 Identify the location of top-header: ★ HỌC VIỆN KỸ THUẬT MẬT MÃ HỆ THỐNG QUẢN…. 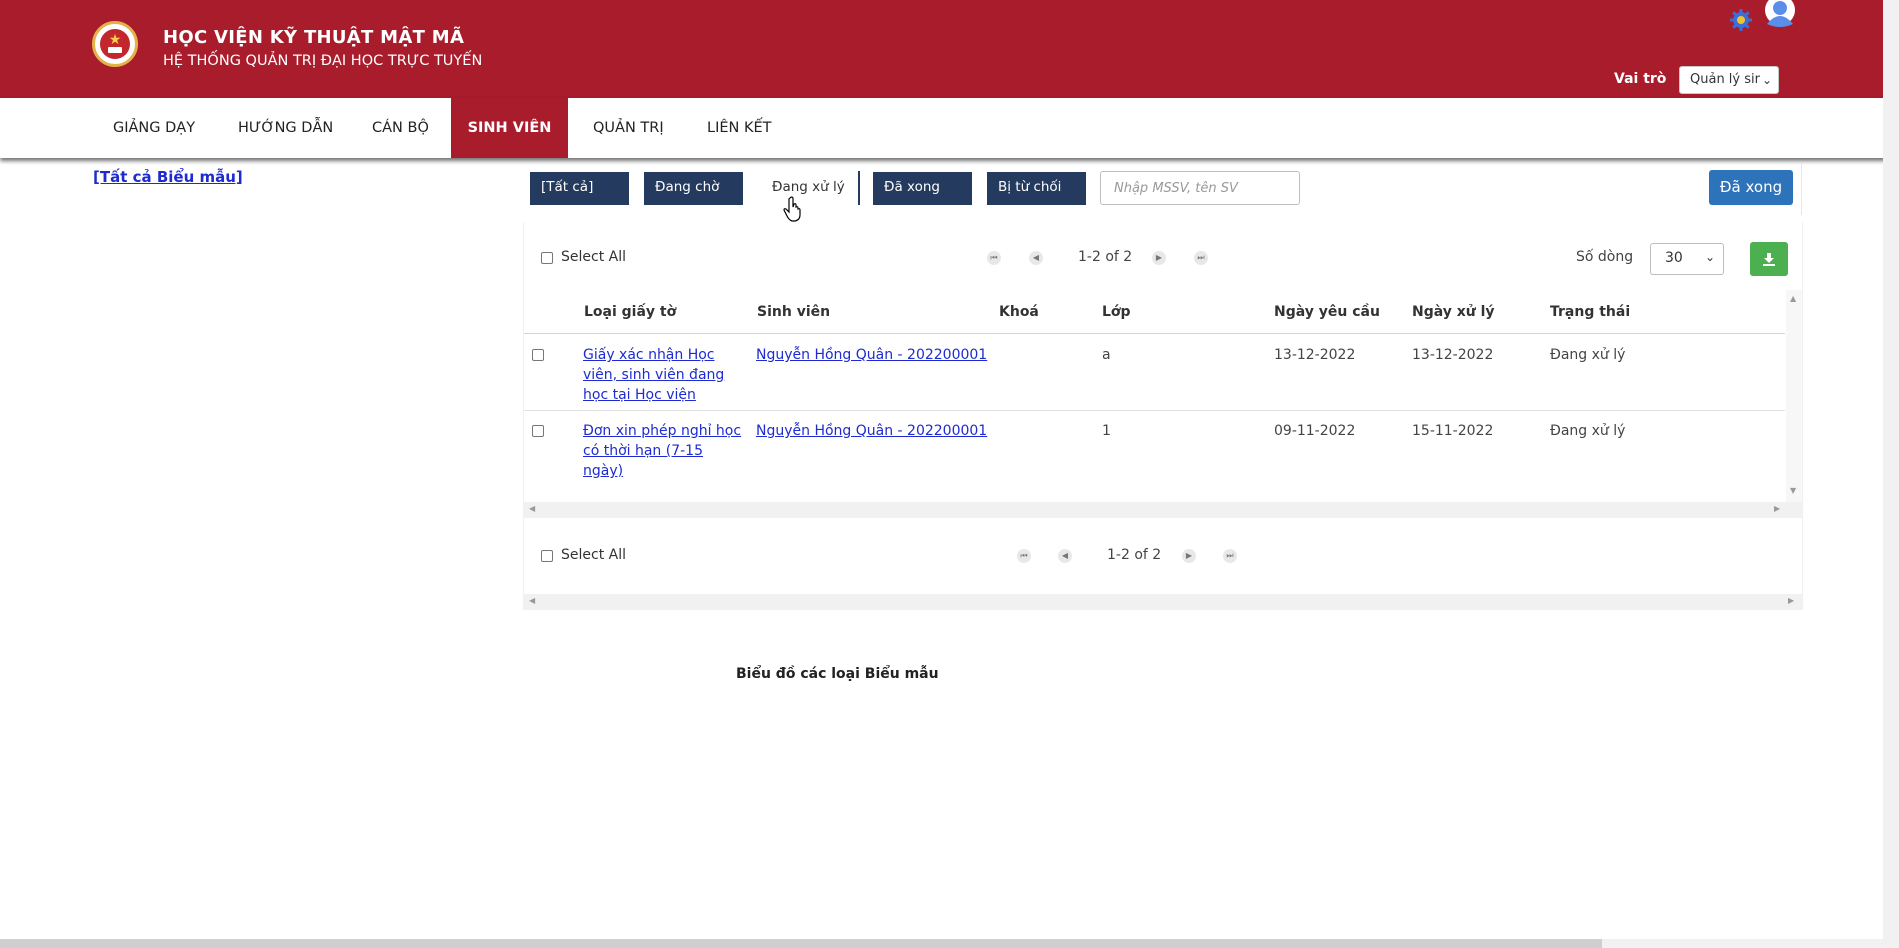
(949, 49).